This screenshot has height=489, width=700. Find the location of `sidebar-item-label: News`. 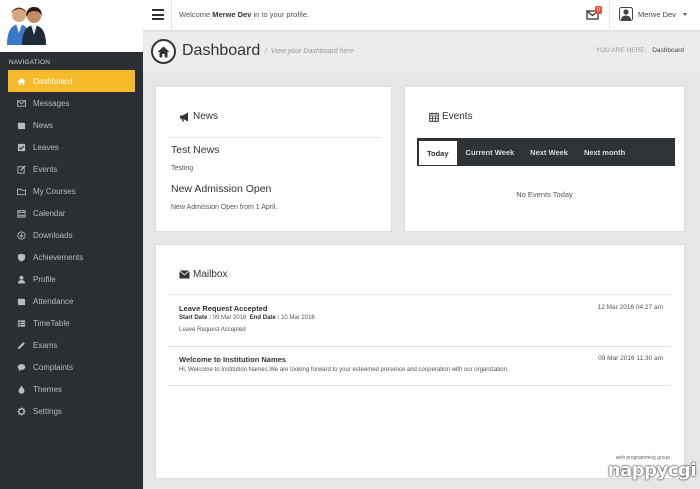

sidebar-item-label: News is located at coordinates (43, 125).